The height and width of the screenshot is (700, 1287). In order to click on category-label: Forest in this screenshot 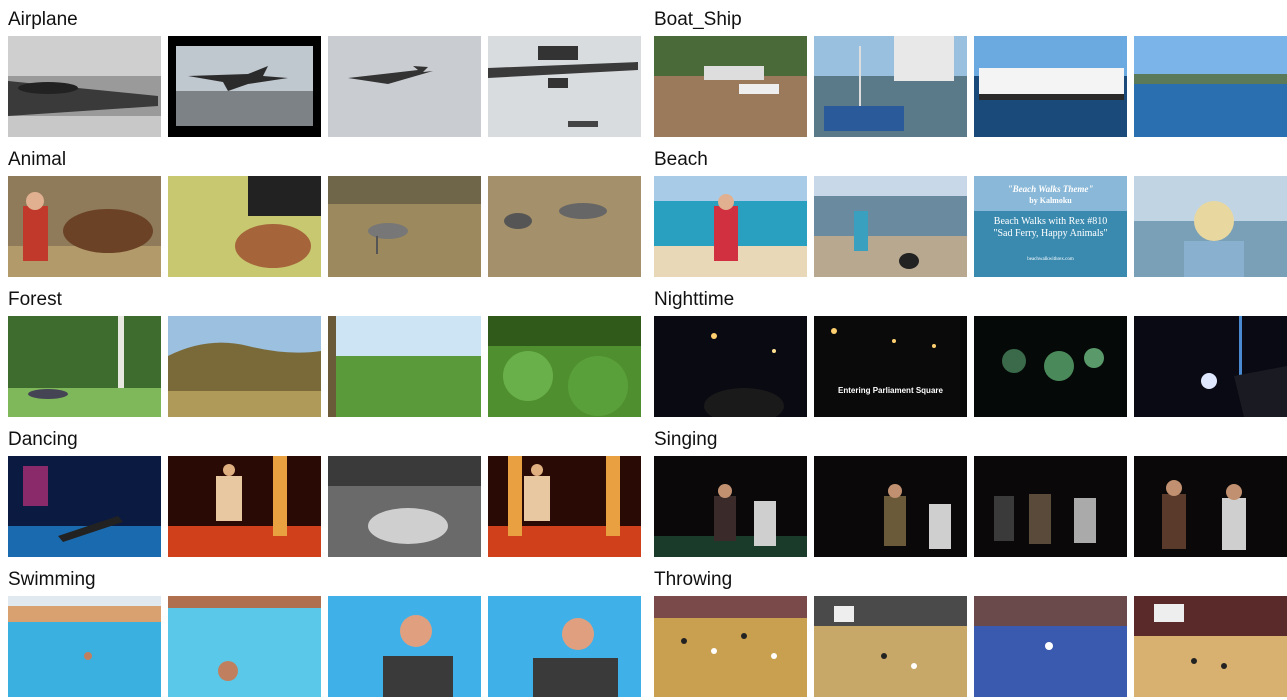, I will do `click(35, 299)`.